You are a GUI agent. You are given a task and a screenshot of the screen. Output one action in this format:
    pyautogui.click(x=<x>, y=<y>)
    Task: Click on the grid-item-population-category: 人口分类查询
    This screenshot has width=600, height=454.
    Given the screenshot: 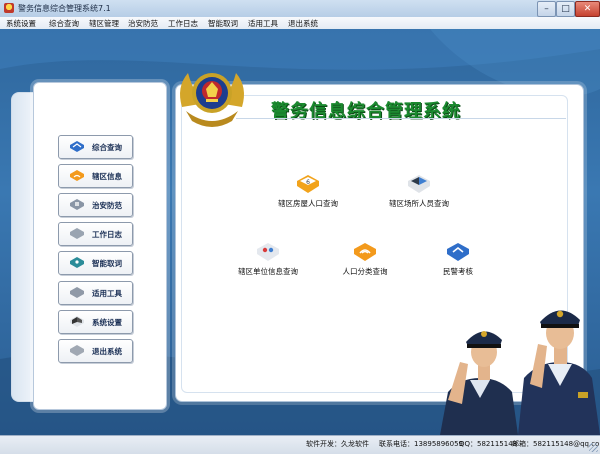 What is the action you would take?
    pyautogui.click(x=365, y=260)
    